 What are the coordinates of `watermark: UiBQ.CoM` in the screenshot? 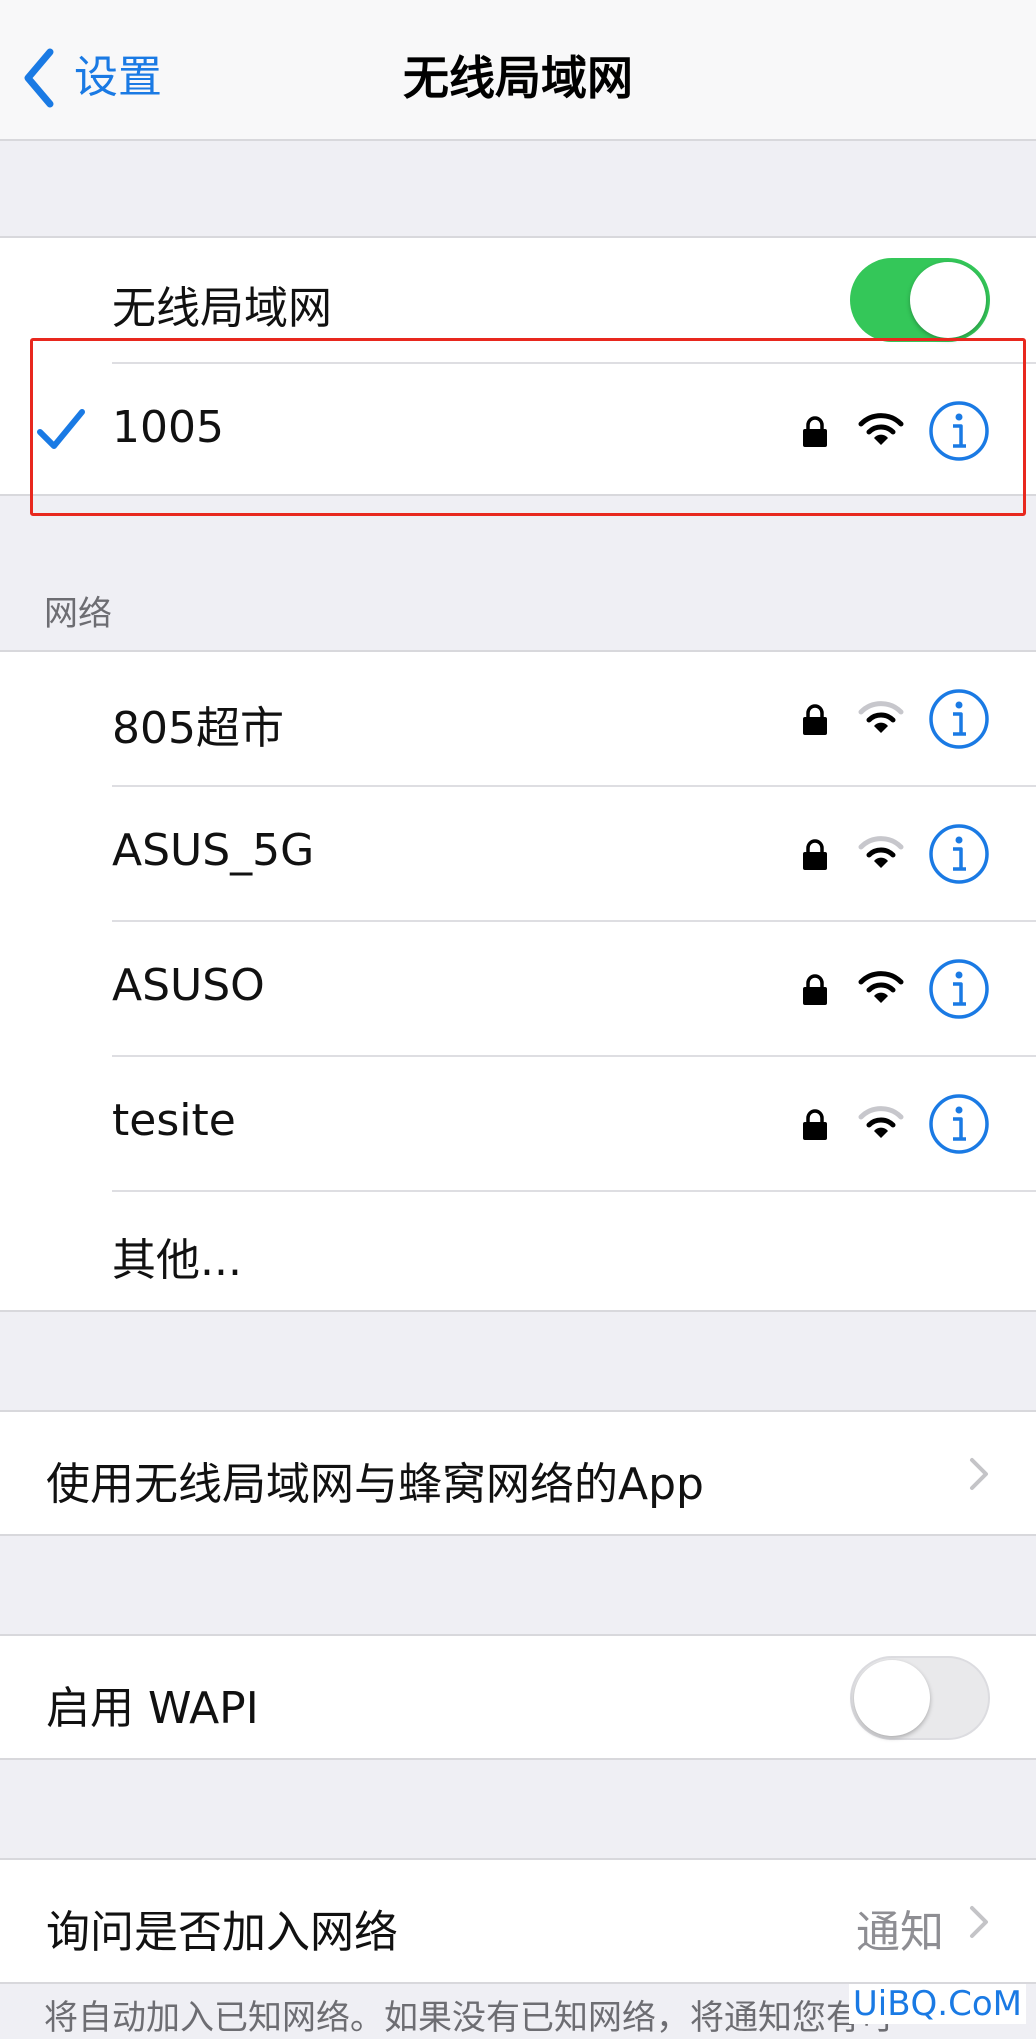 It's located at (937, 2004).